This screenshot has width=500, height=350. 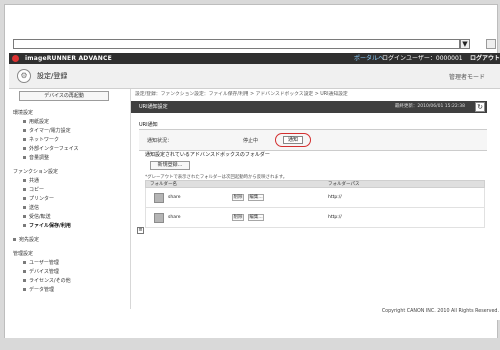 I want to click on last-updated: 最終更新：2010/06/01 15:22:38, so click(x=429, y=106).